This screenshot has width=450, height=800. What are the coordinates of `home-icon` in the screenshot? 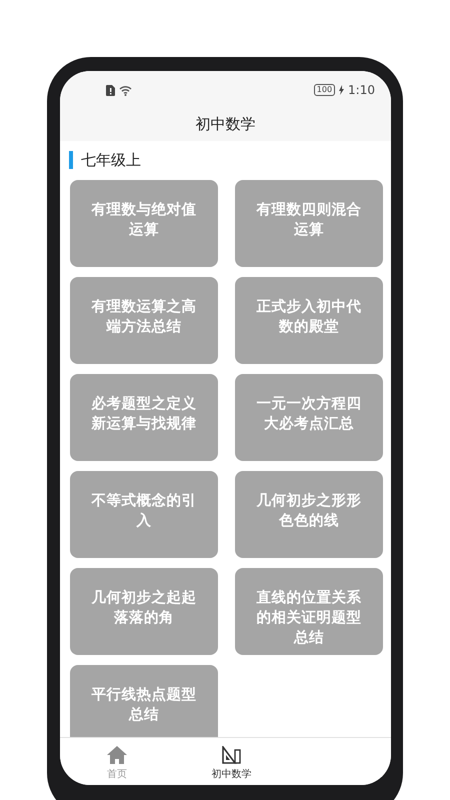 It's located at (117, 755).